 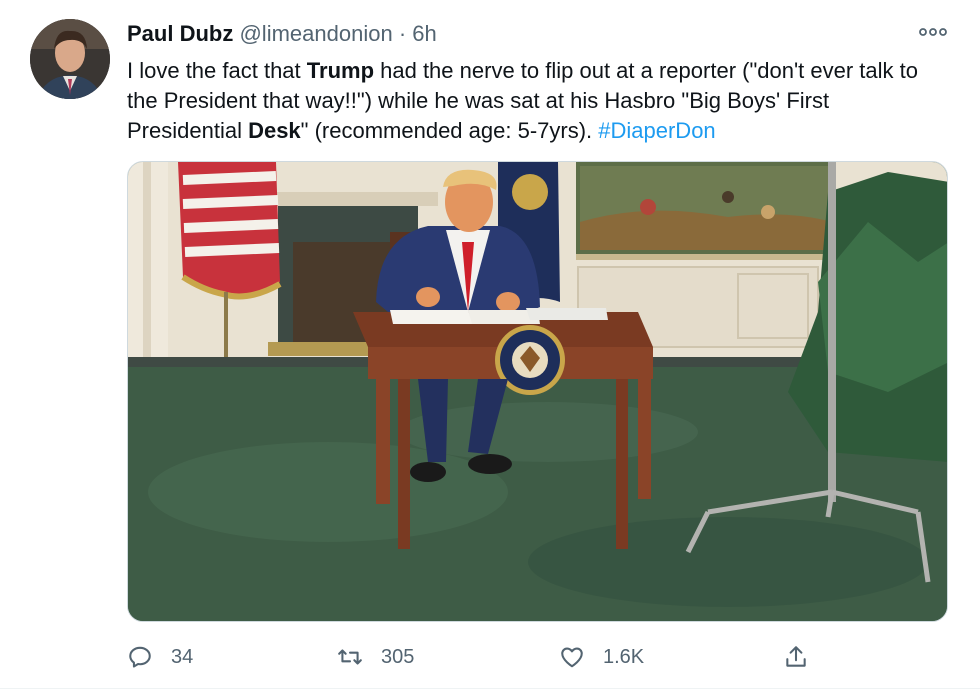 What do you see at coordinates (274, 130) in the screenshot?
I see `tweet-text-bold: Desk` at bounding box center [274, 130].